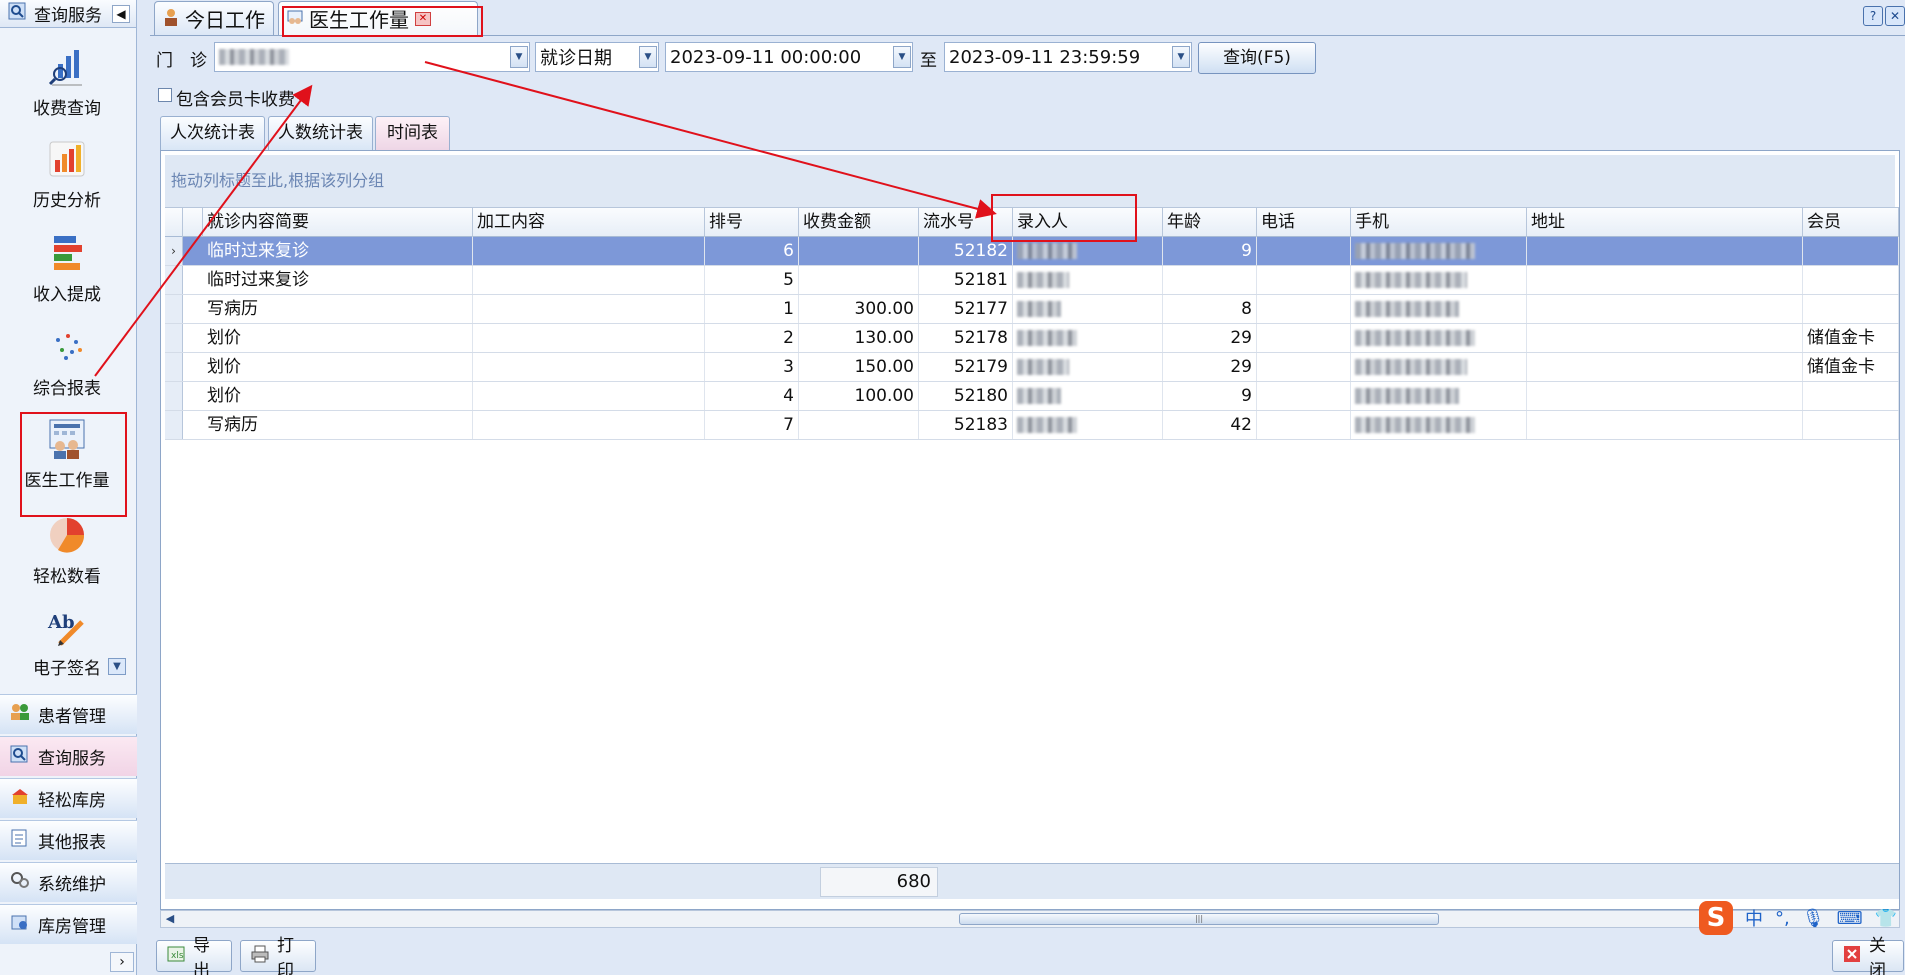 The image size is (1905, 975). I want to click on clinic-select: ▼, so click(372, 57).